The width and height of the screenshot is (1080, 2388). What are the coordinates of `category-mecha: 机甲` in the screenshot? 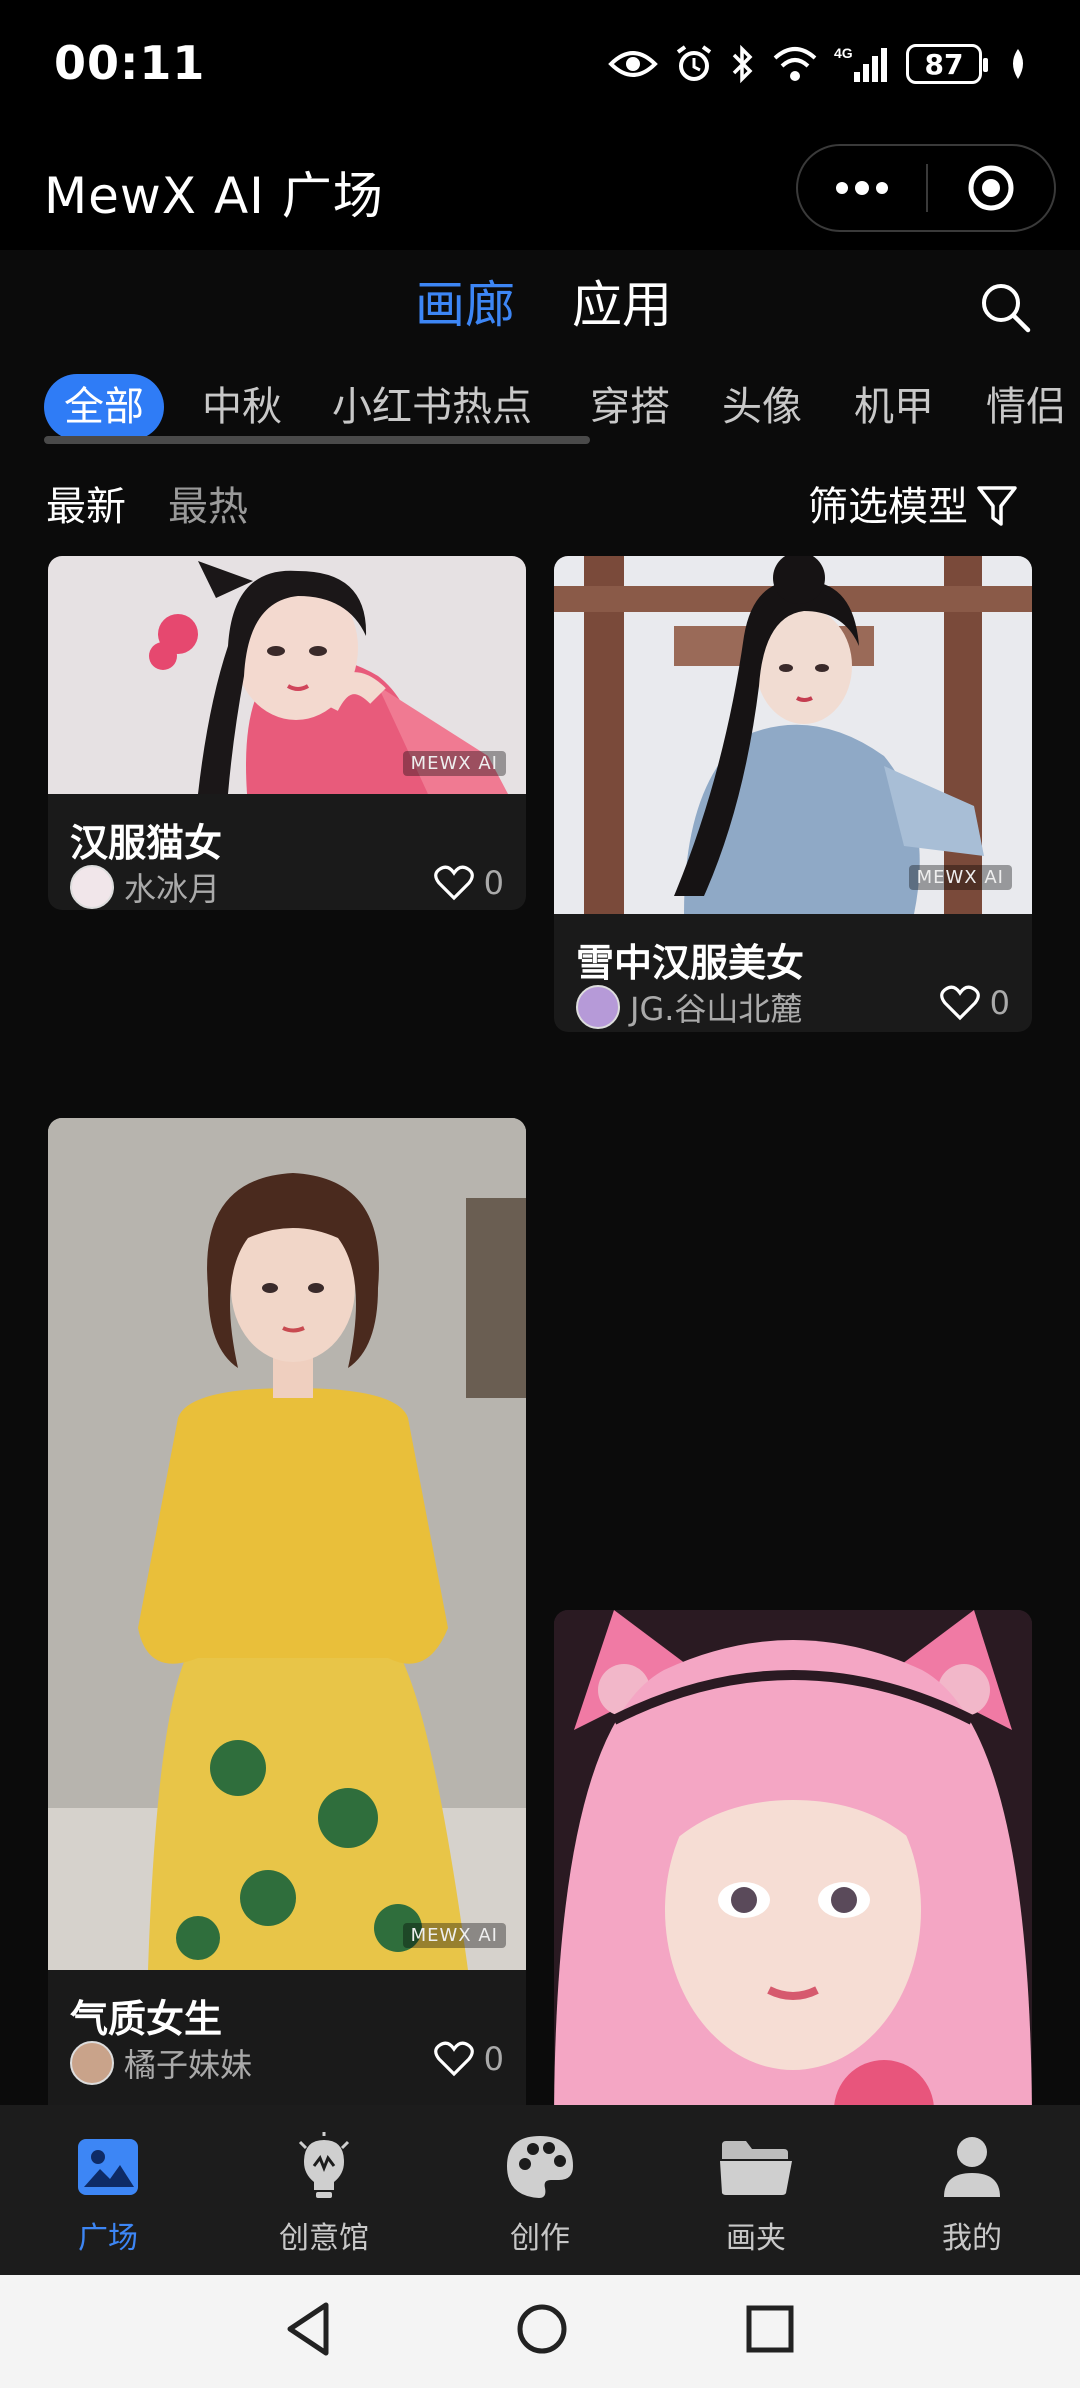 It's located at (894, 407).